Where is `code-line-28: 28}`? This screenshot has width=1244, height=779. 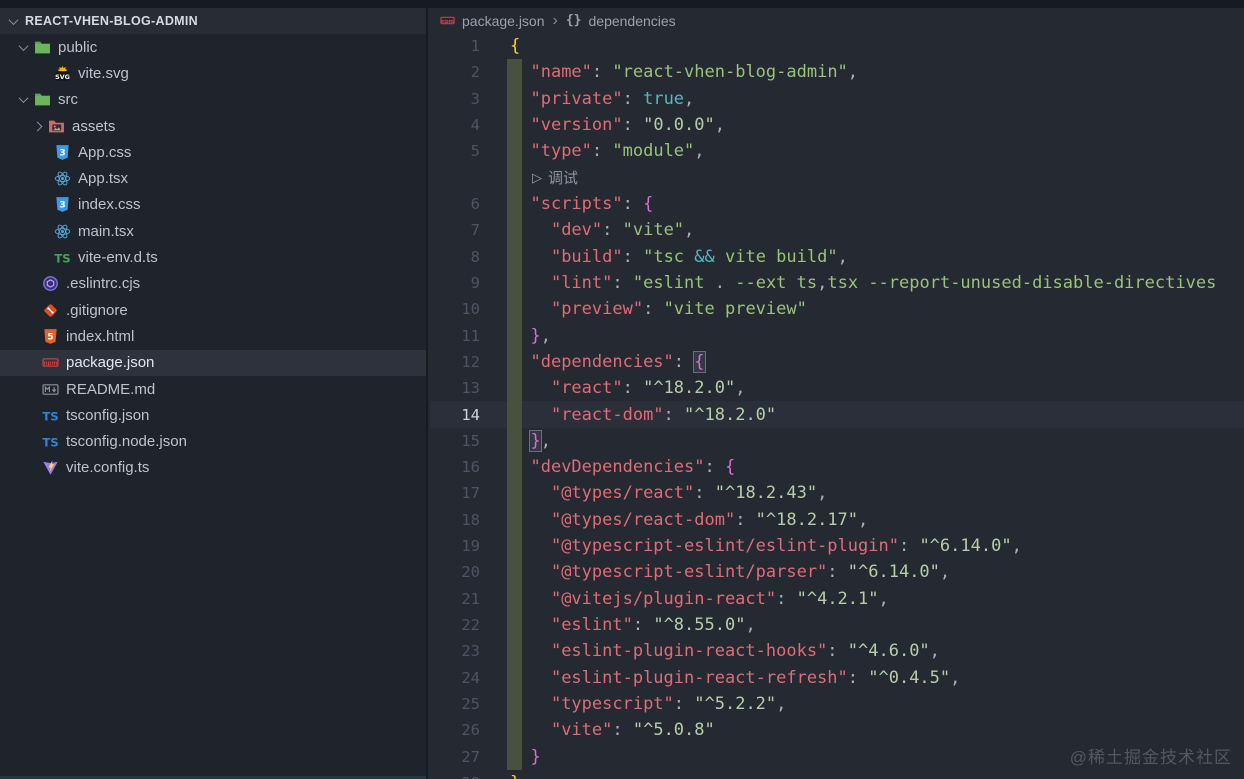
code-line-28: 28} is located at coordinates (837, 774).